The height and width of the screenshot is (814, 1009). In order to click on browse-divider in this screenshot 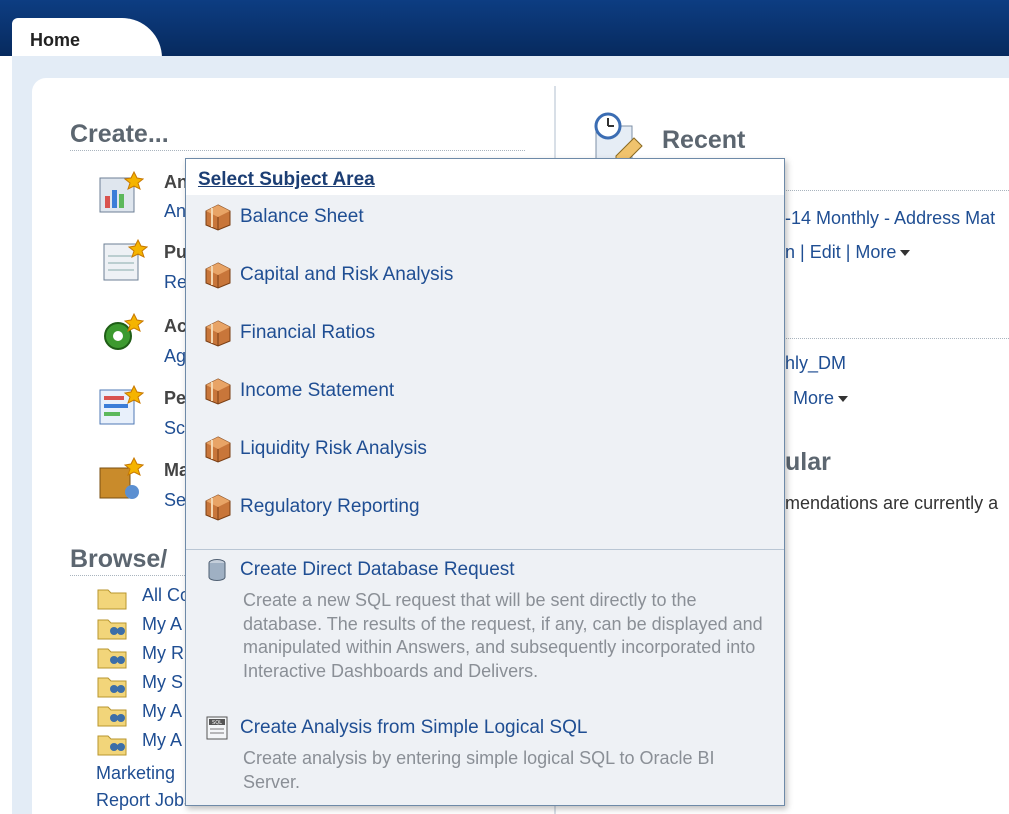, I will do `click(127, 575)`.